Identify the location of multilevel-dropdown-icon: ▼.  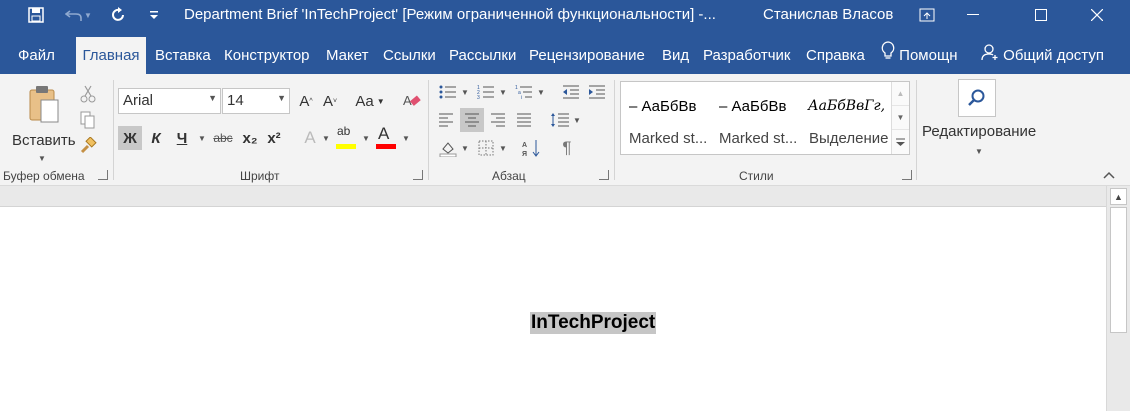
(541, 92).